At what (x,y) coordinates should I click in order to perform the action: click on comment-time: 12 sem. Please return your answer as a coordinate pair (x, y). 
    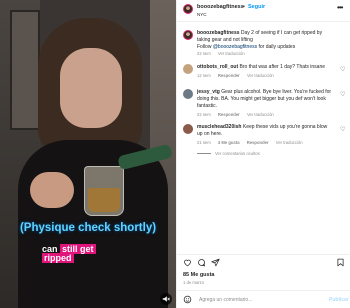
    Looking at the image, I should click on (204, 75).